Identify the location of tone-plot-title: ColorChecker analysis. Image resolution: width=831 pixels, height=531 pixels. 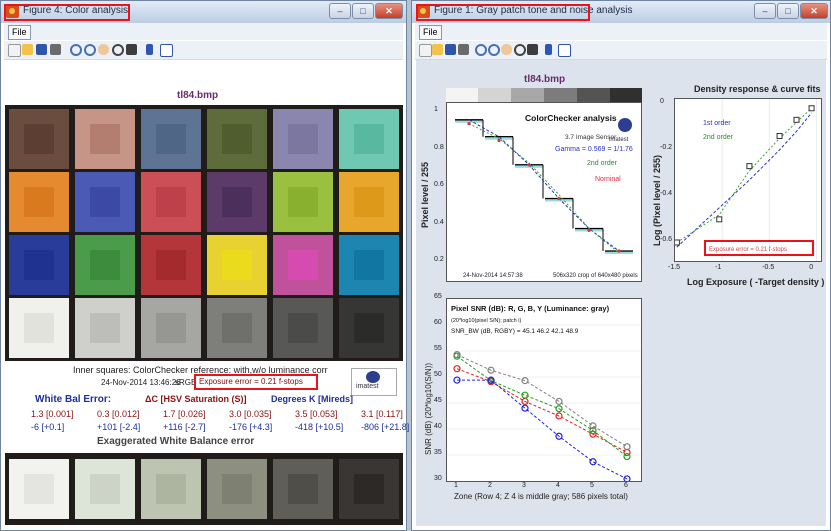
(571, 118).